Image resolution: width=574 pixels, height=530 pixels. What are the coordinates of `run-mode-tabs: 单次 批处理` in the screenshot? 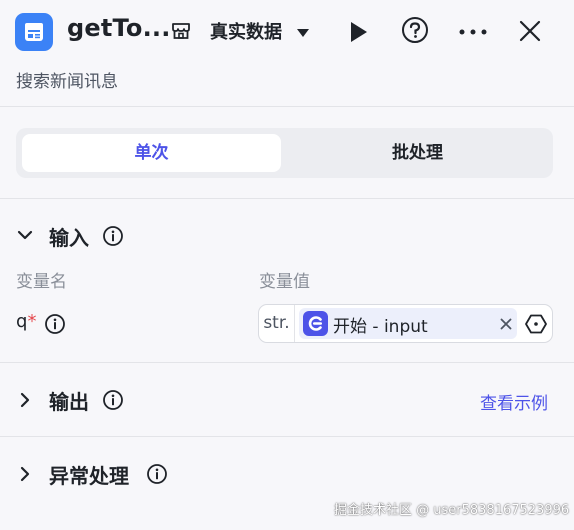 It's located at (284, 153).